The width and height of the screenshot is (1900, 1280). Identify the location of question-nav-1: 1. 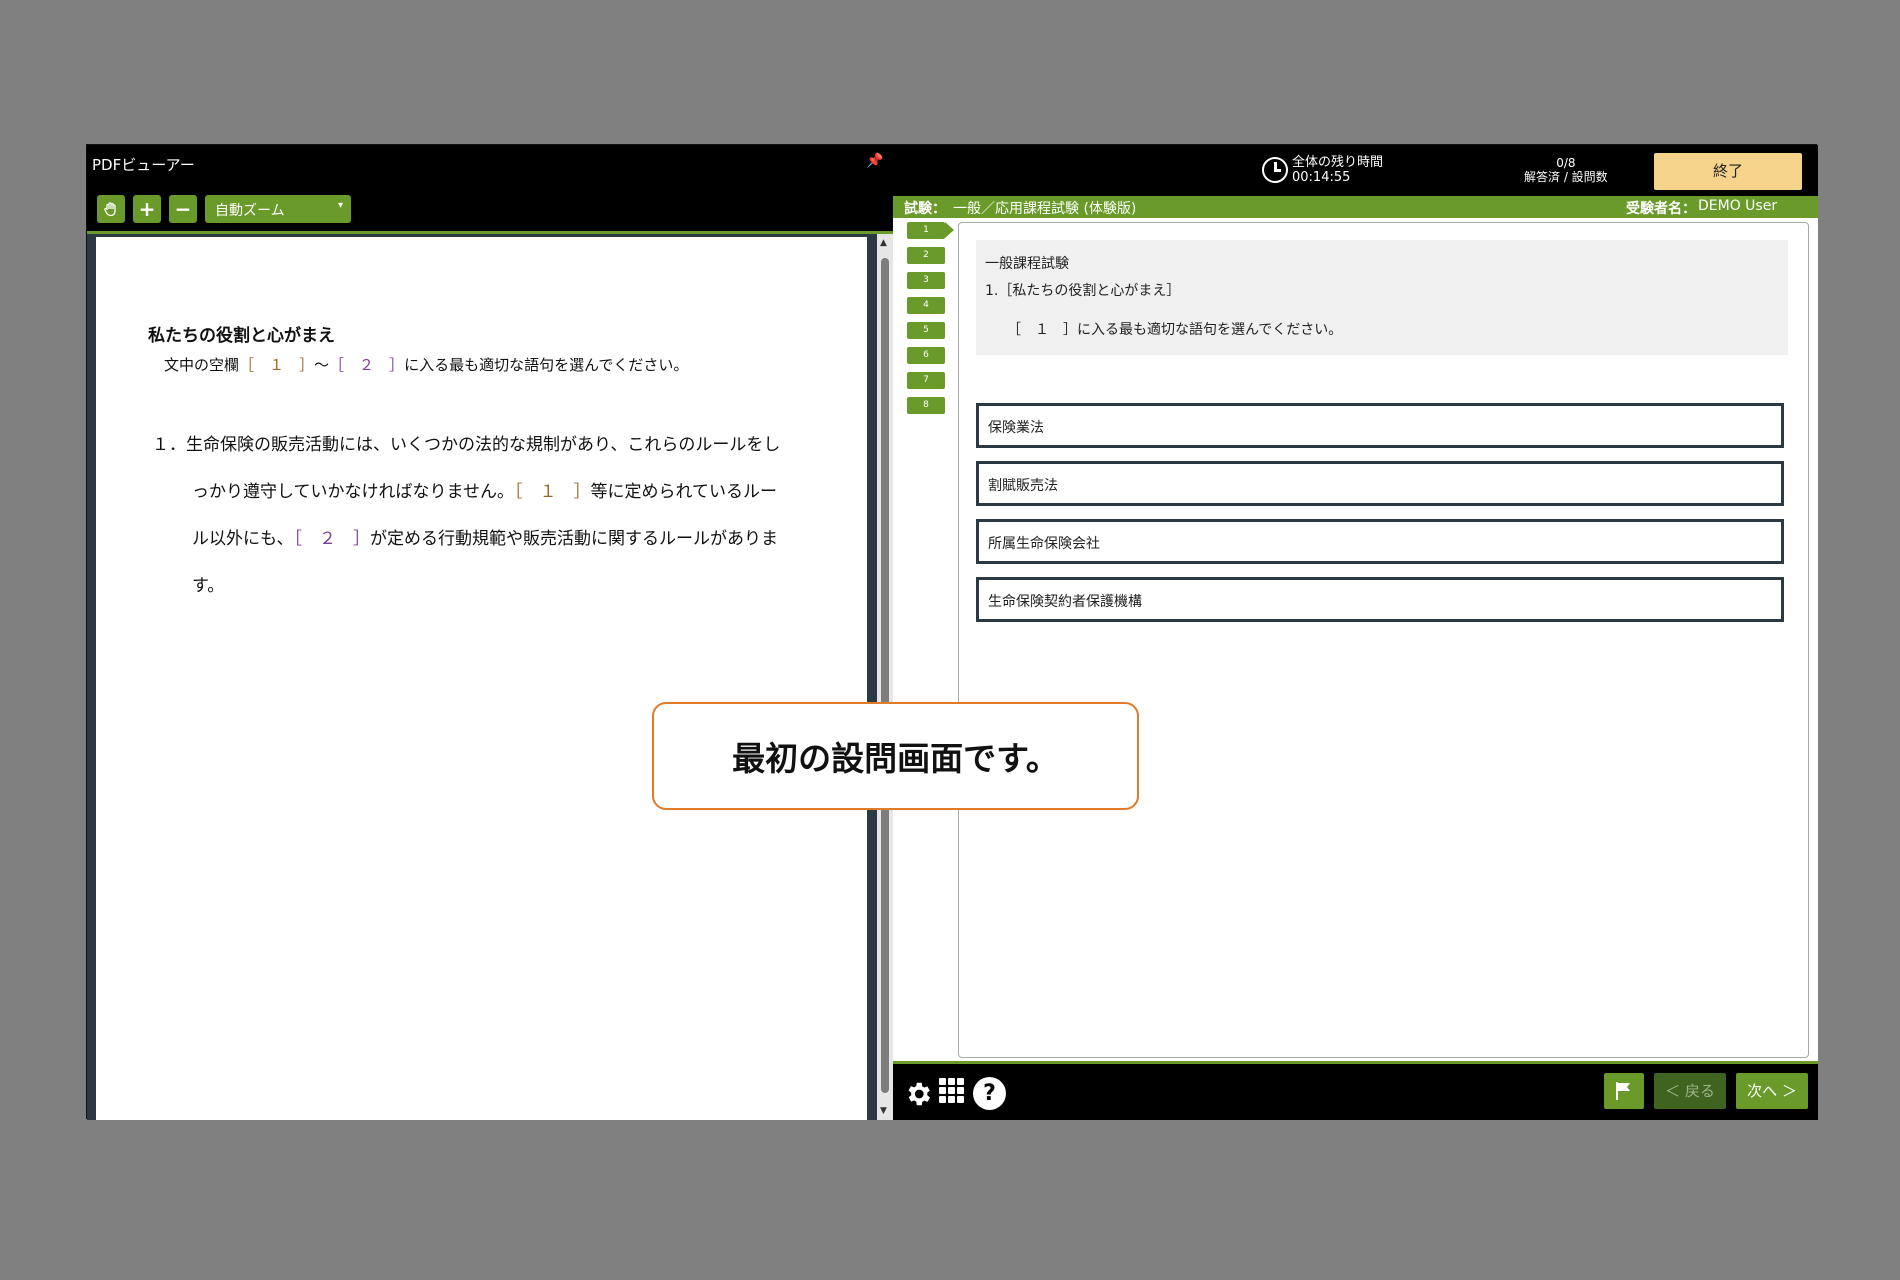
(930, 230).